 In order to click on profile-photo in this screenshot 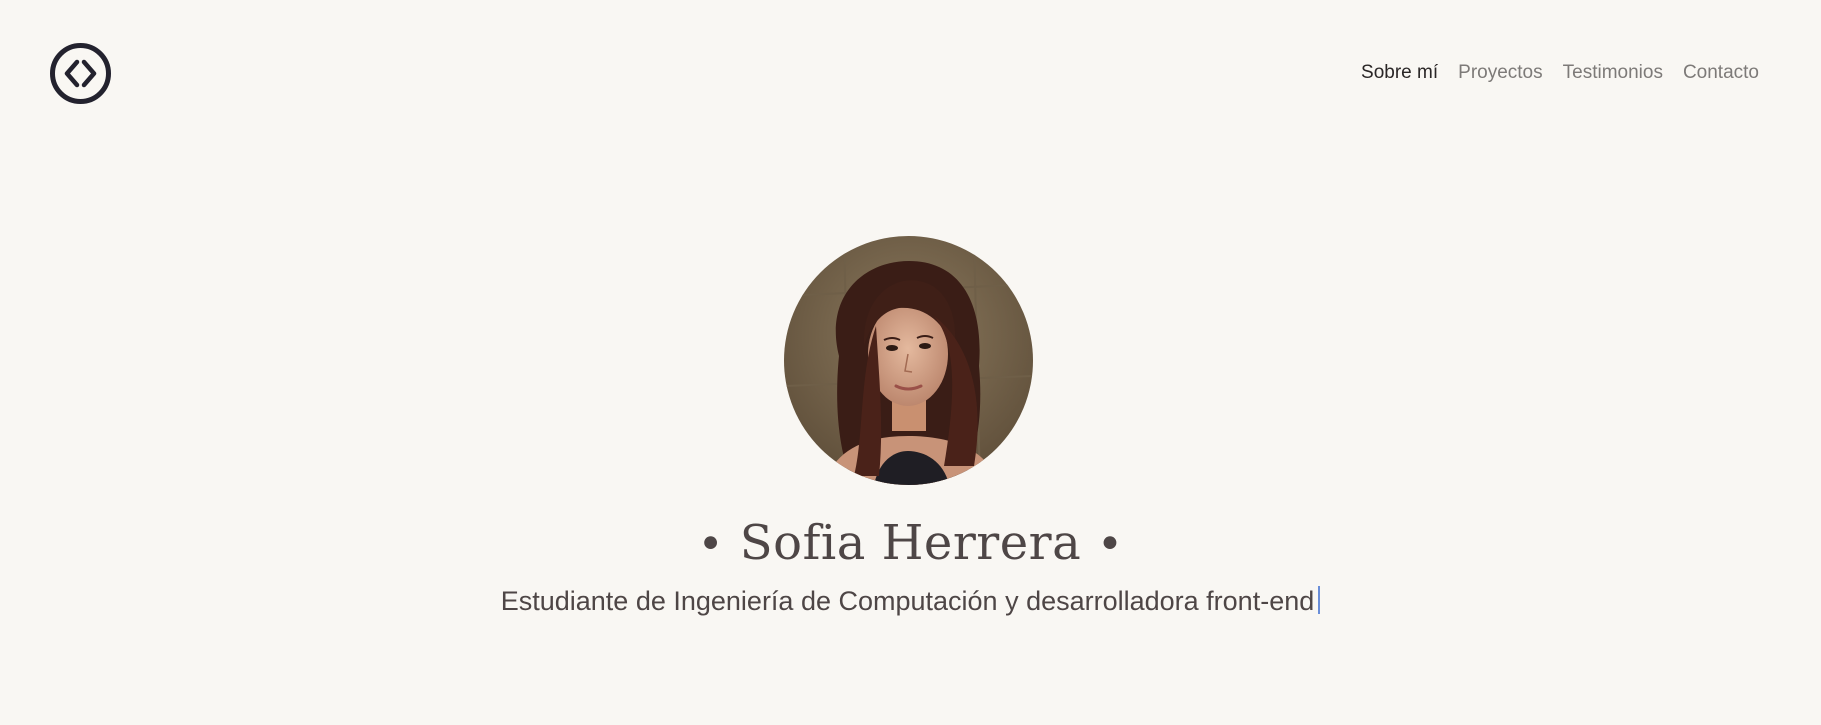, I will do `click(908, 360)`.